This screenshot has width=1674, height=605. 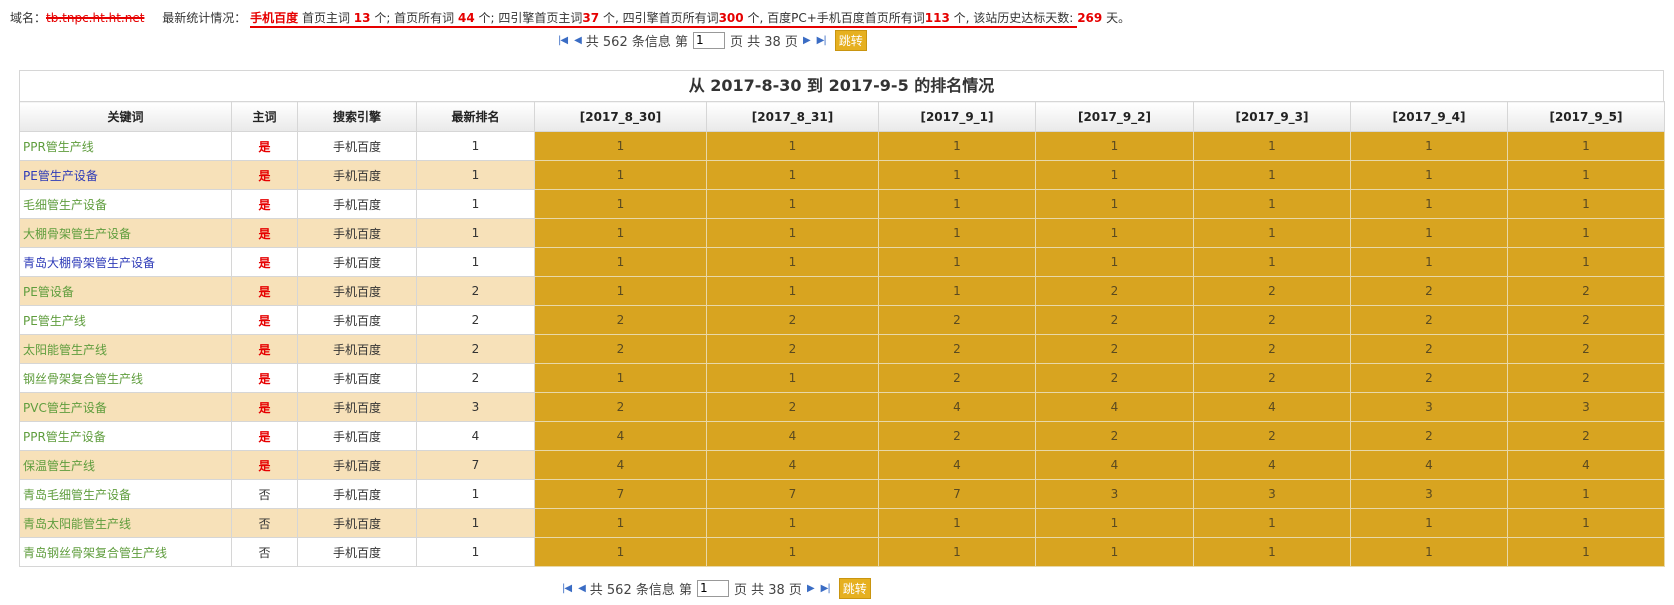 What do you see at coordinates (264, 116) in the screenshot?
I see `column-header: 主词` at bounding box center [264, 116].